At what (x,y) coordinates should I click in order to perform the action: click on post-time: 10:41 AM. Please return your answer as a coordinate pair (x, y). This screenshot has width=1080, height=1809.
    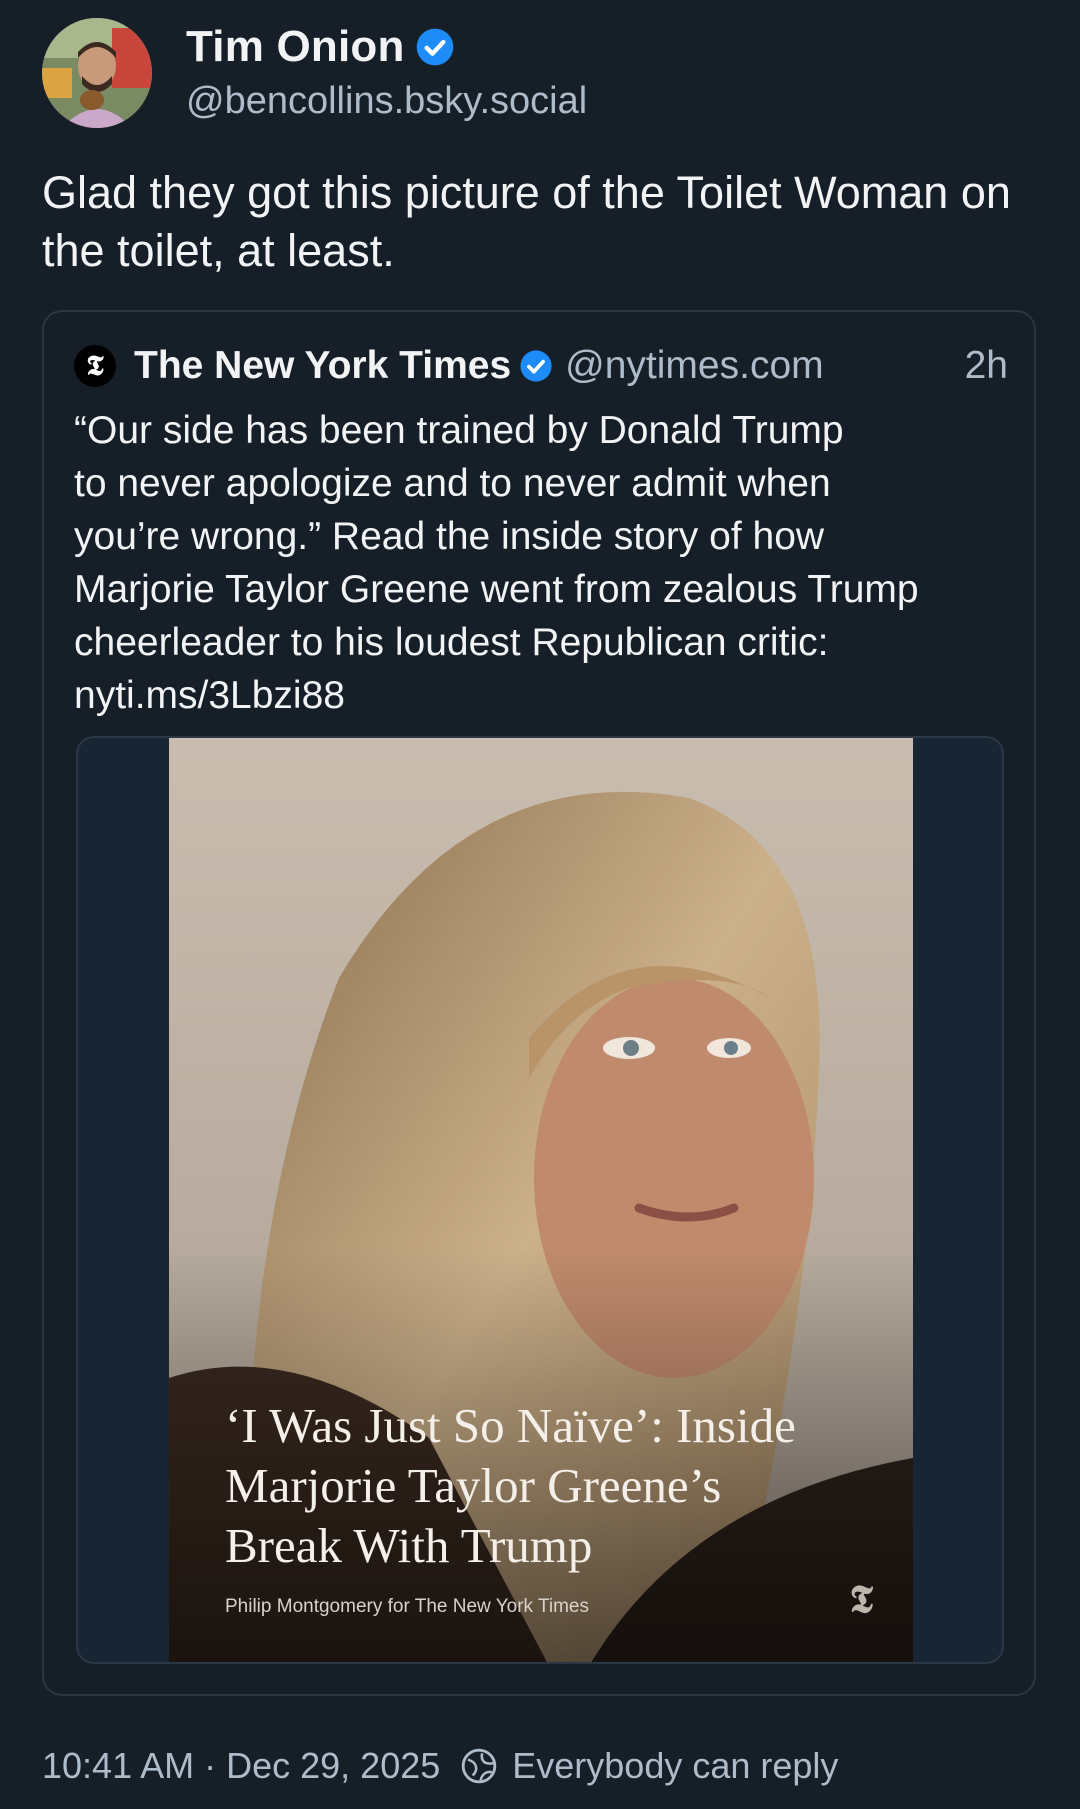
    Looking at the image, I should click on (118, 1766).